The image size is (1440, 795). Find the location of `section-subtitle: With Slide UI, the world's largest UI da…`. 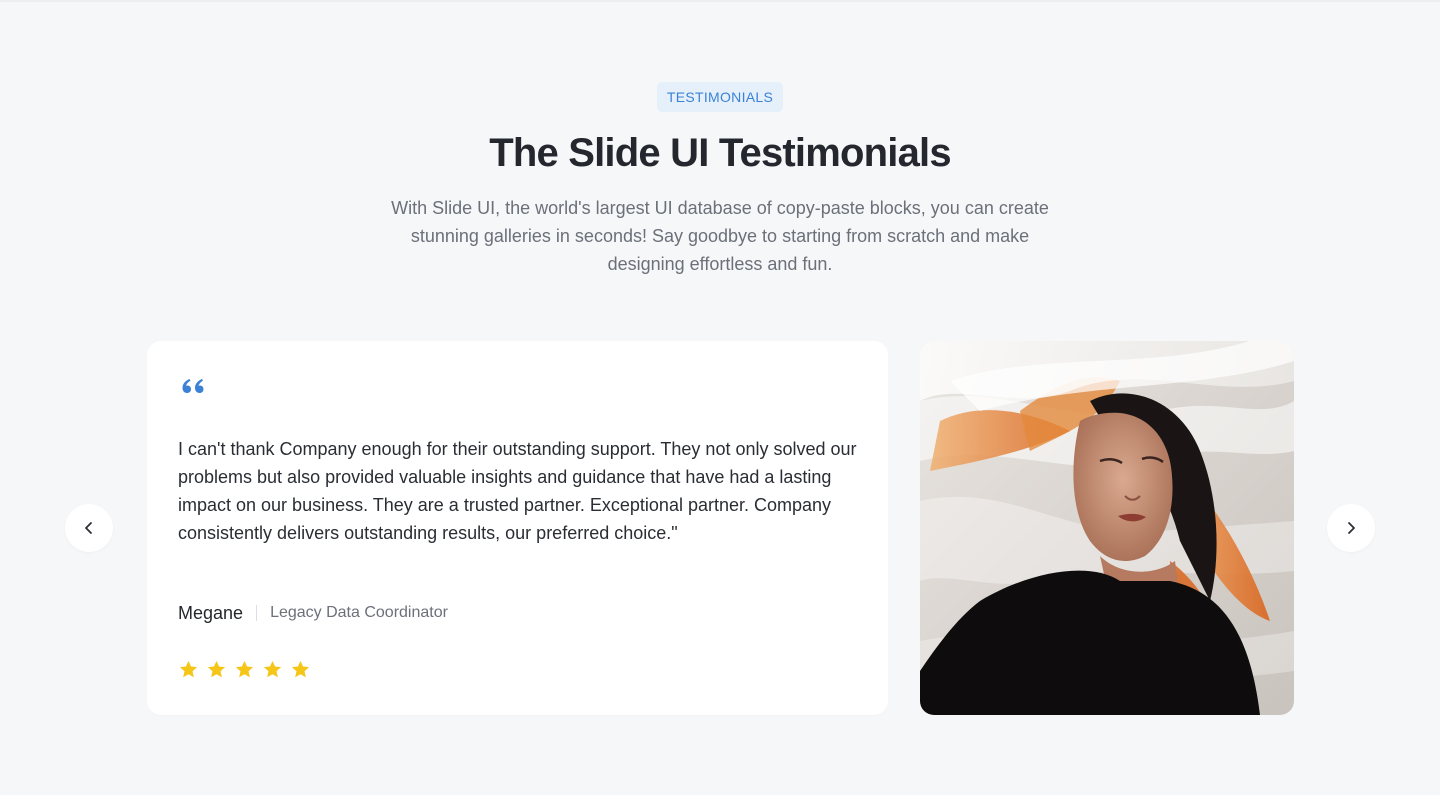

section-subtitle: With Slide UI, the world's largest UI da… is located at coordinates (720, 236).